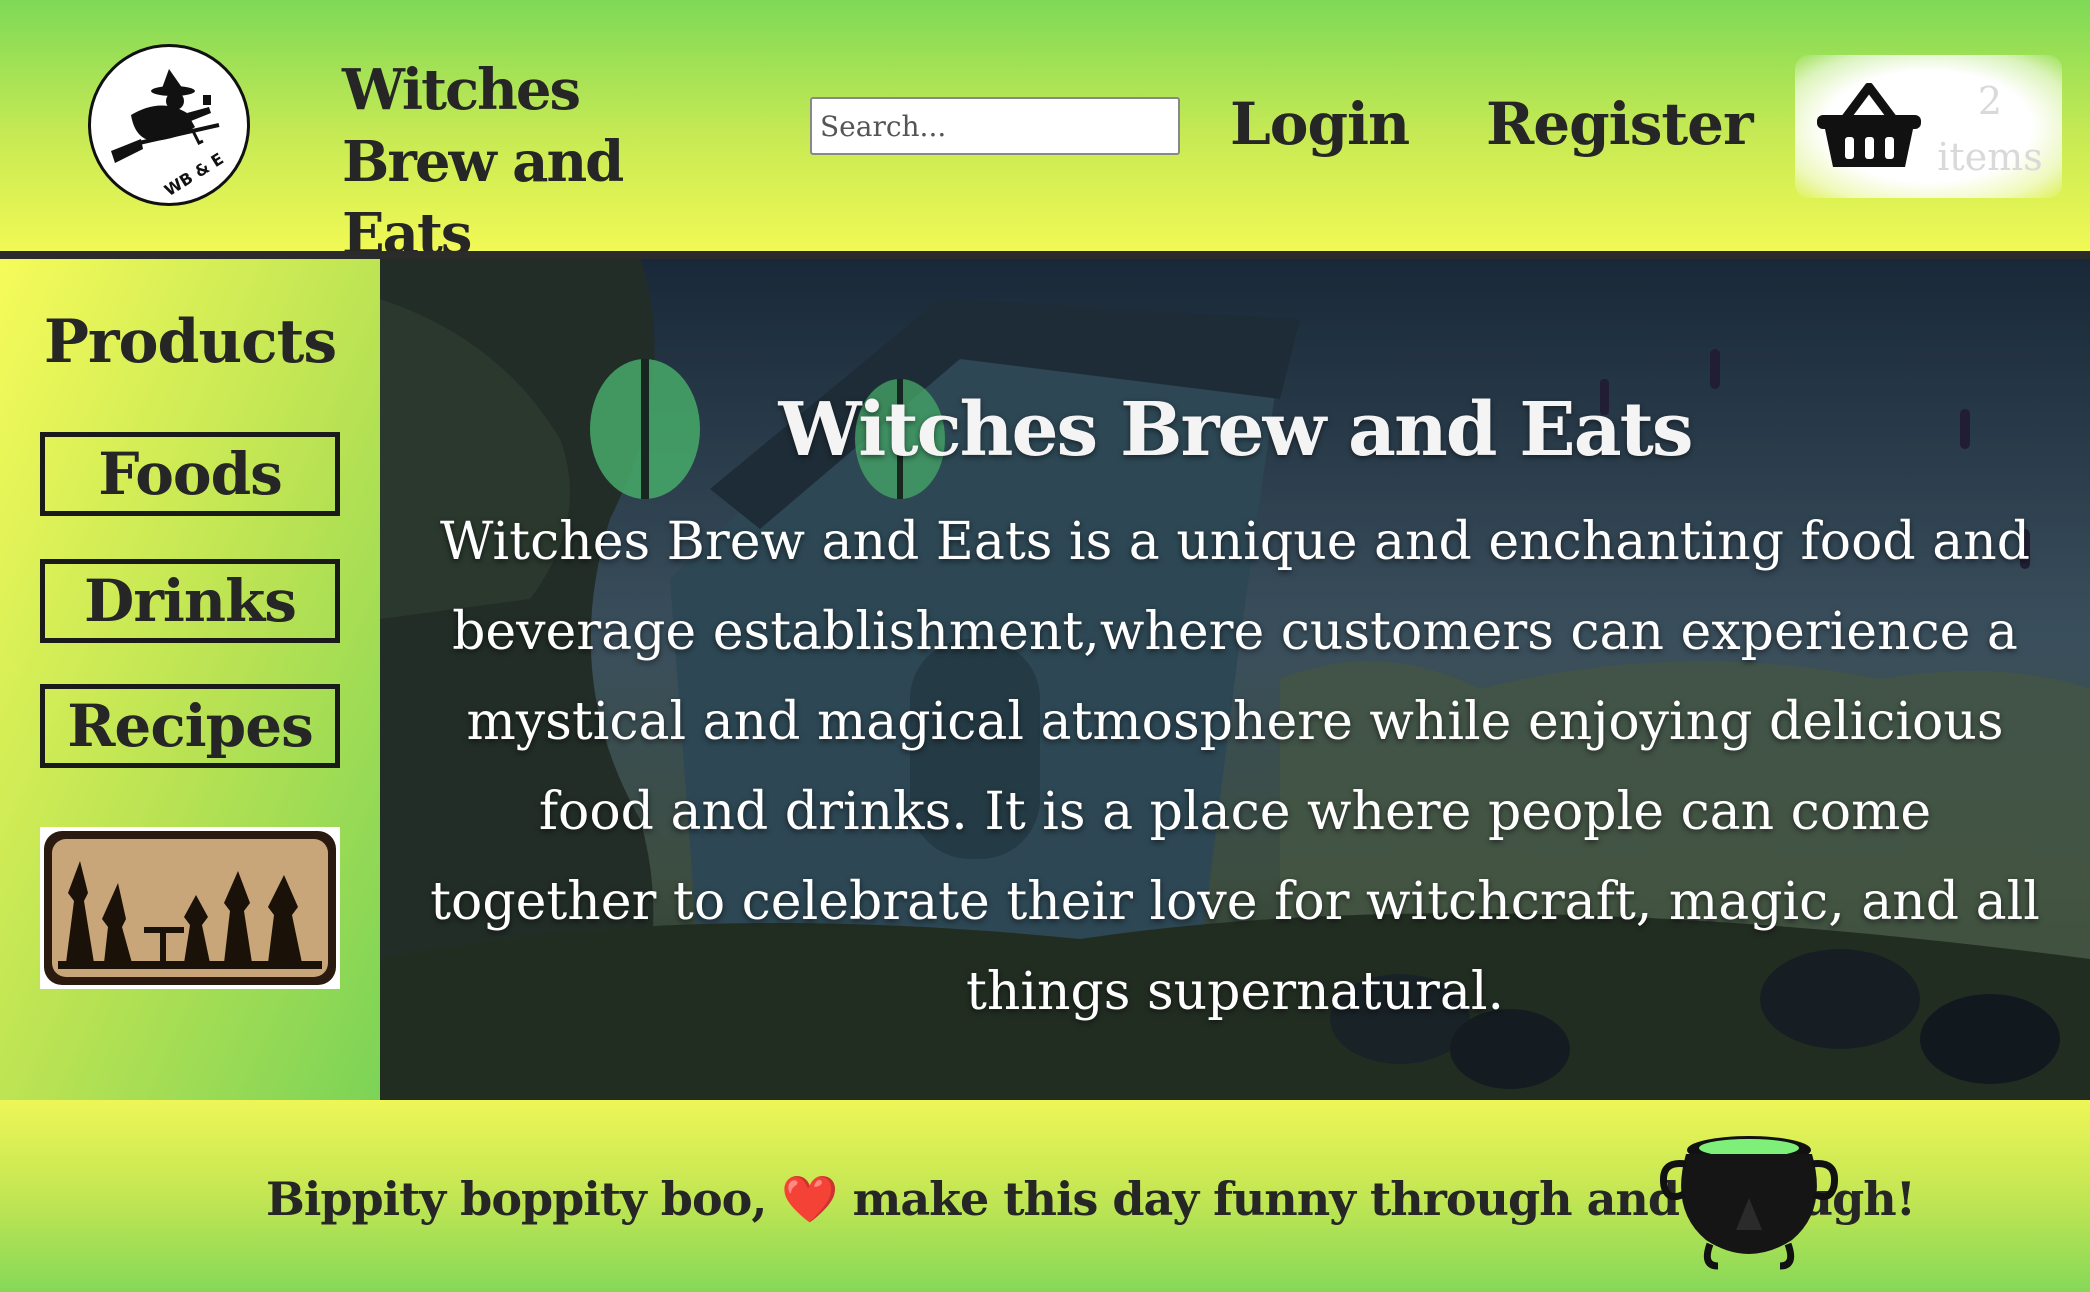  What do you see at coordinates (524, 1199) in the screenshot?
I see `footer-text-start: Bippity boppity boo,` at bounding box center [524, 1199].